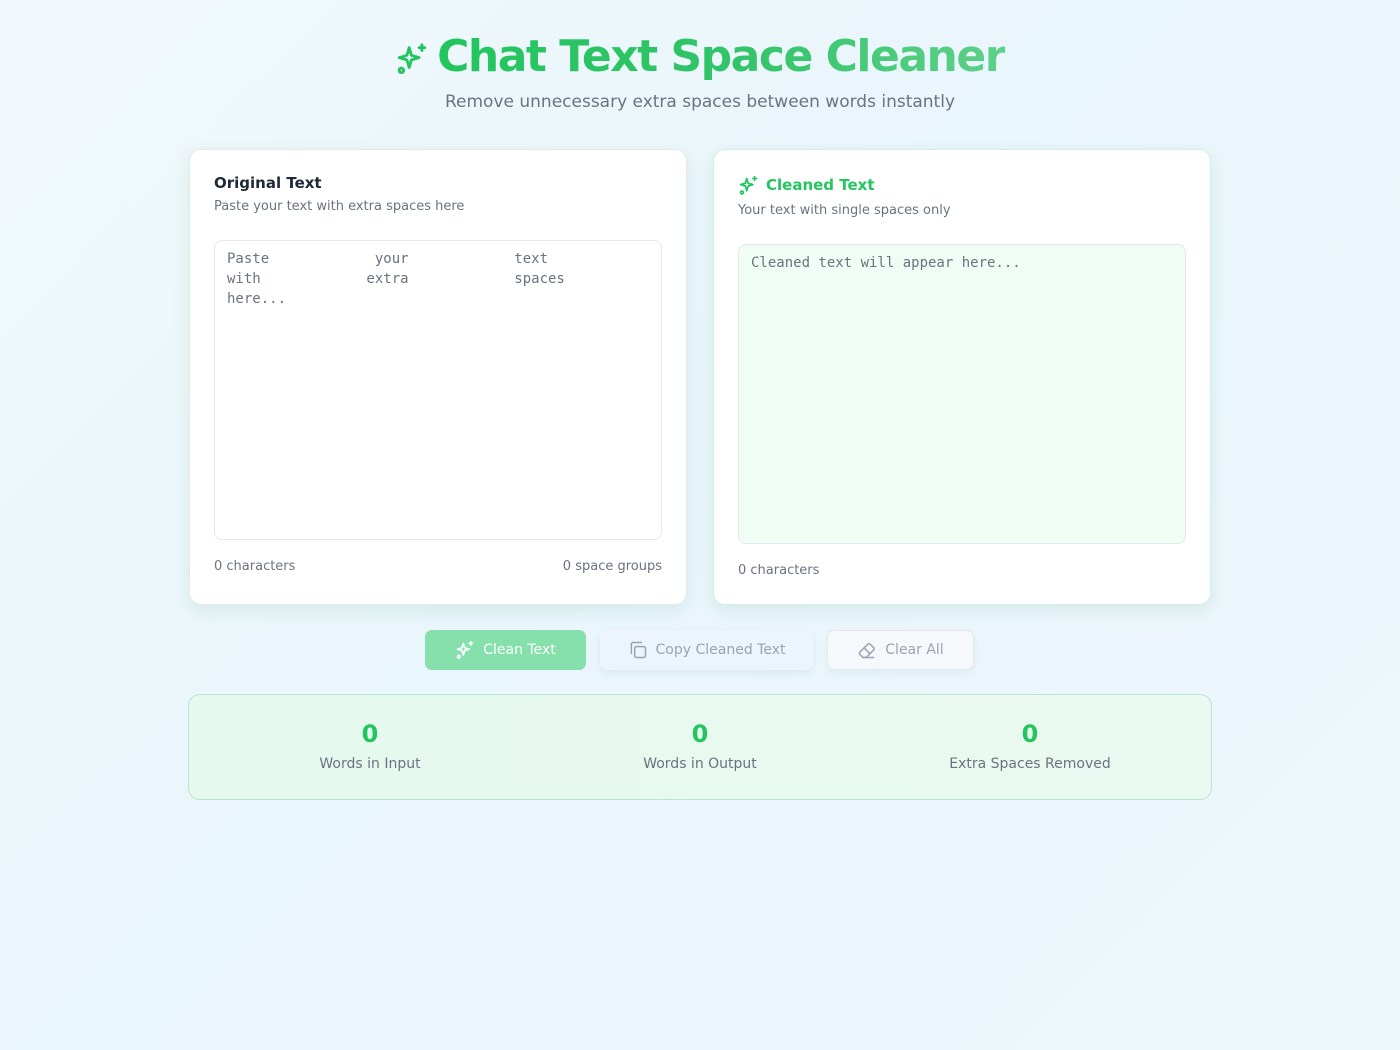  What do you see at coordinates (844, 210) in the screenshot?
I see `panel-description: Your text with single spaces only` at bounding box center [844, 210].